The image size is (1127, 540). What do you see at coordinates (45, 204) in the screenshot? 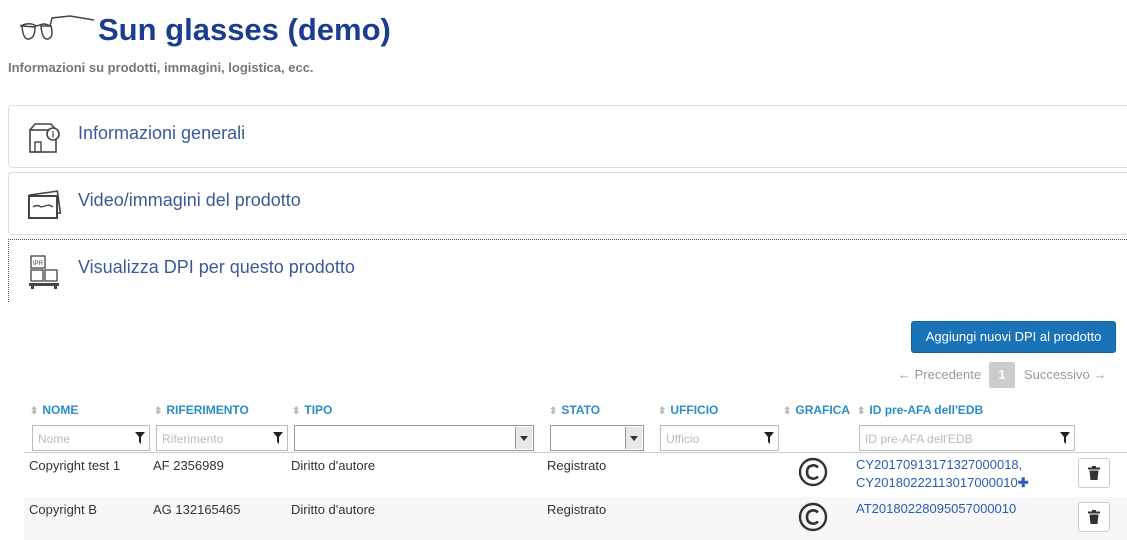
I see `photos-icon` at bounding box center [45, 204].